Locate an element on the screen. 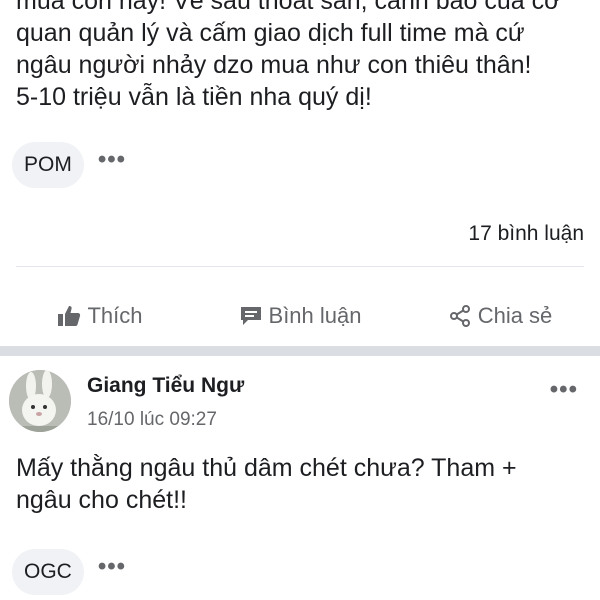 This screenshot has height=600, width=600. comment-count: 17 bình luận is located at coordinates (526, 234).